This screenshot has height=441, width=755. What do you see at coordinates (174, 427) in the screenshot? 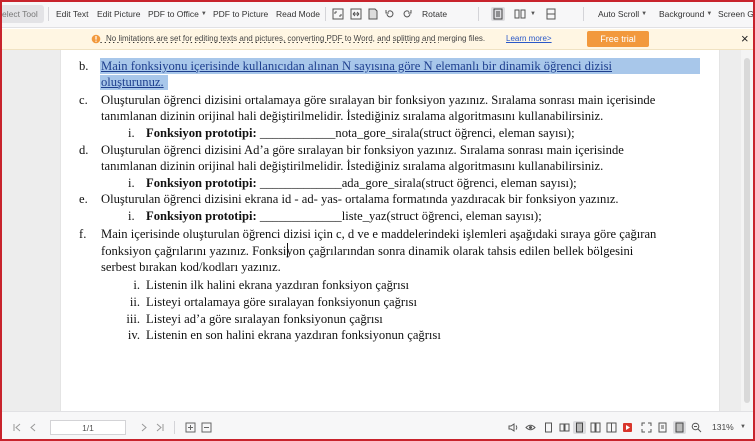
I see `status-divider` at bounding box center [174, 427].